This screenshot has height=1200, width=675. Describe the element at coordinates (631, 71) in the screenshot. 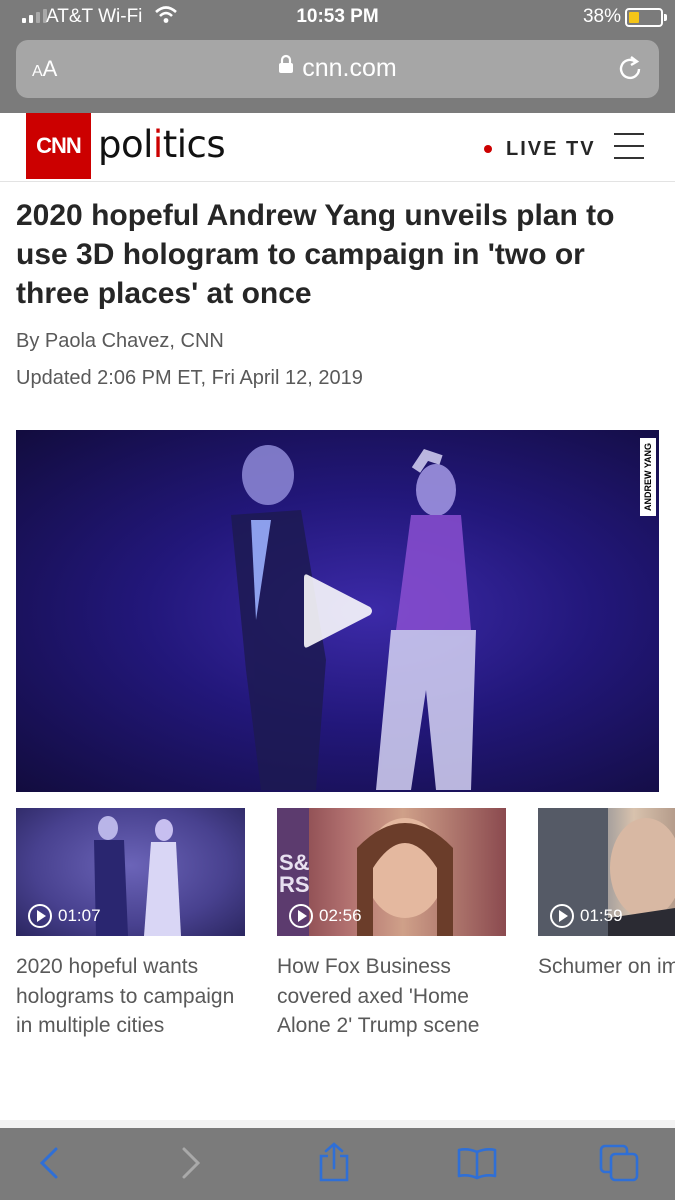

I see `reload-icon` at that location.